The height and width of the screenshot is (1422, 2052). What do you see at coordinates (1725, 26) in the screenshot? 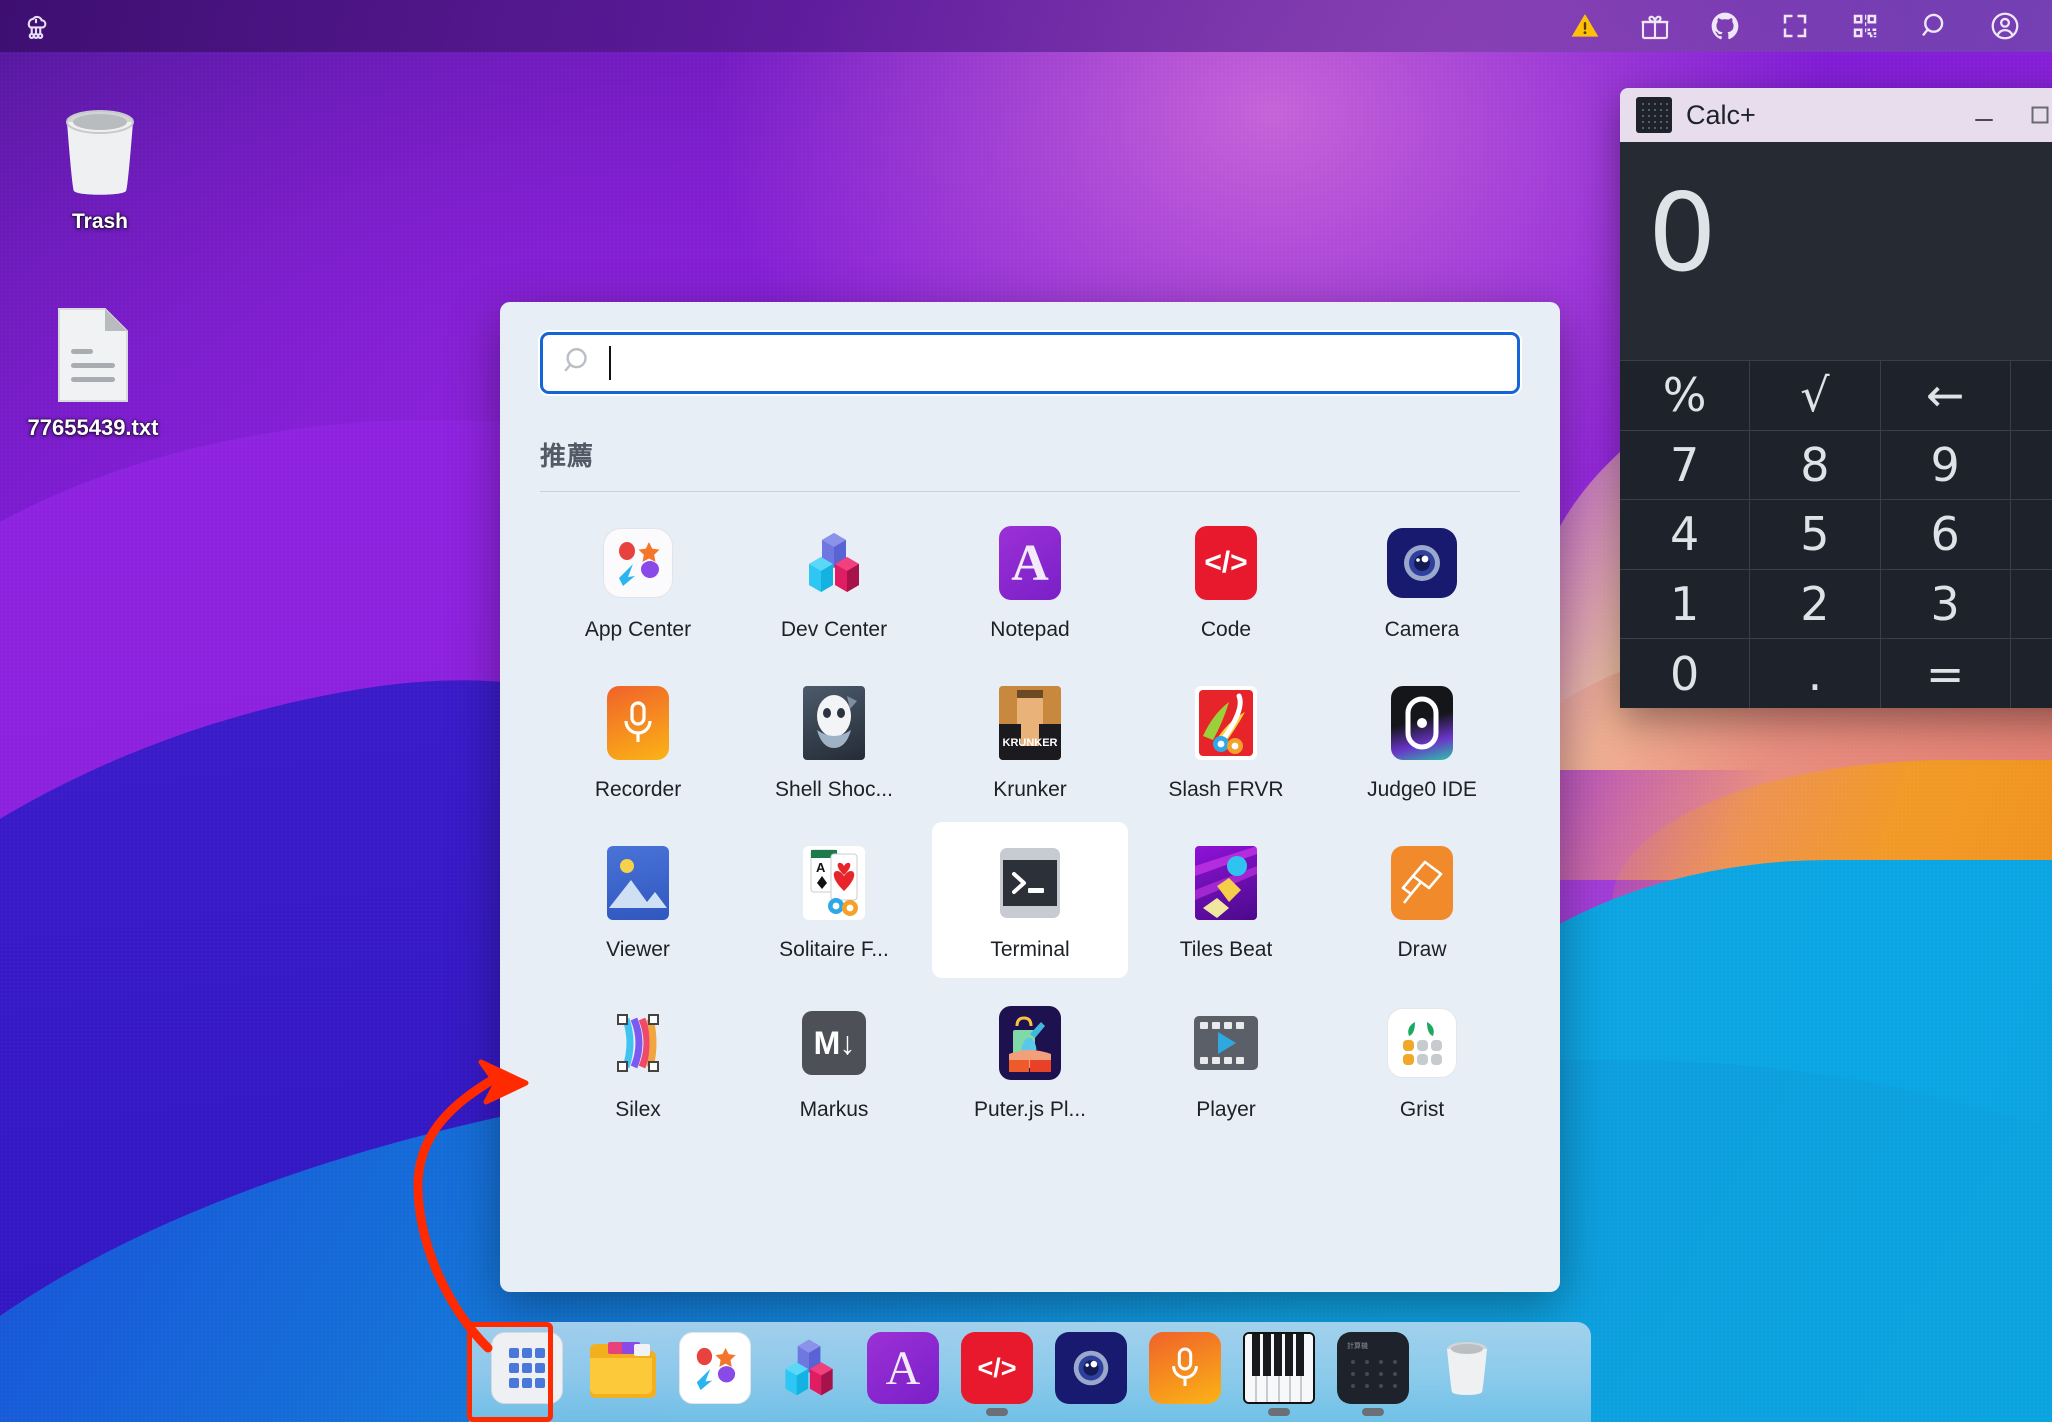
I see `github-icon` at bounding box center [1725, 26].